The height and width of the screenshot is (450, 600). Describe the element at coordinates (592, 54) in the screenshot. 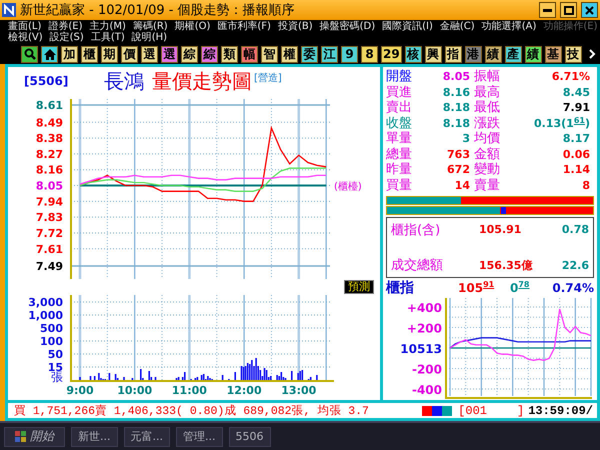

I see `scroll-right-icon` at that location.